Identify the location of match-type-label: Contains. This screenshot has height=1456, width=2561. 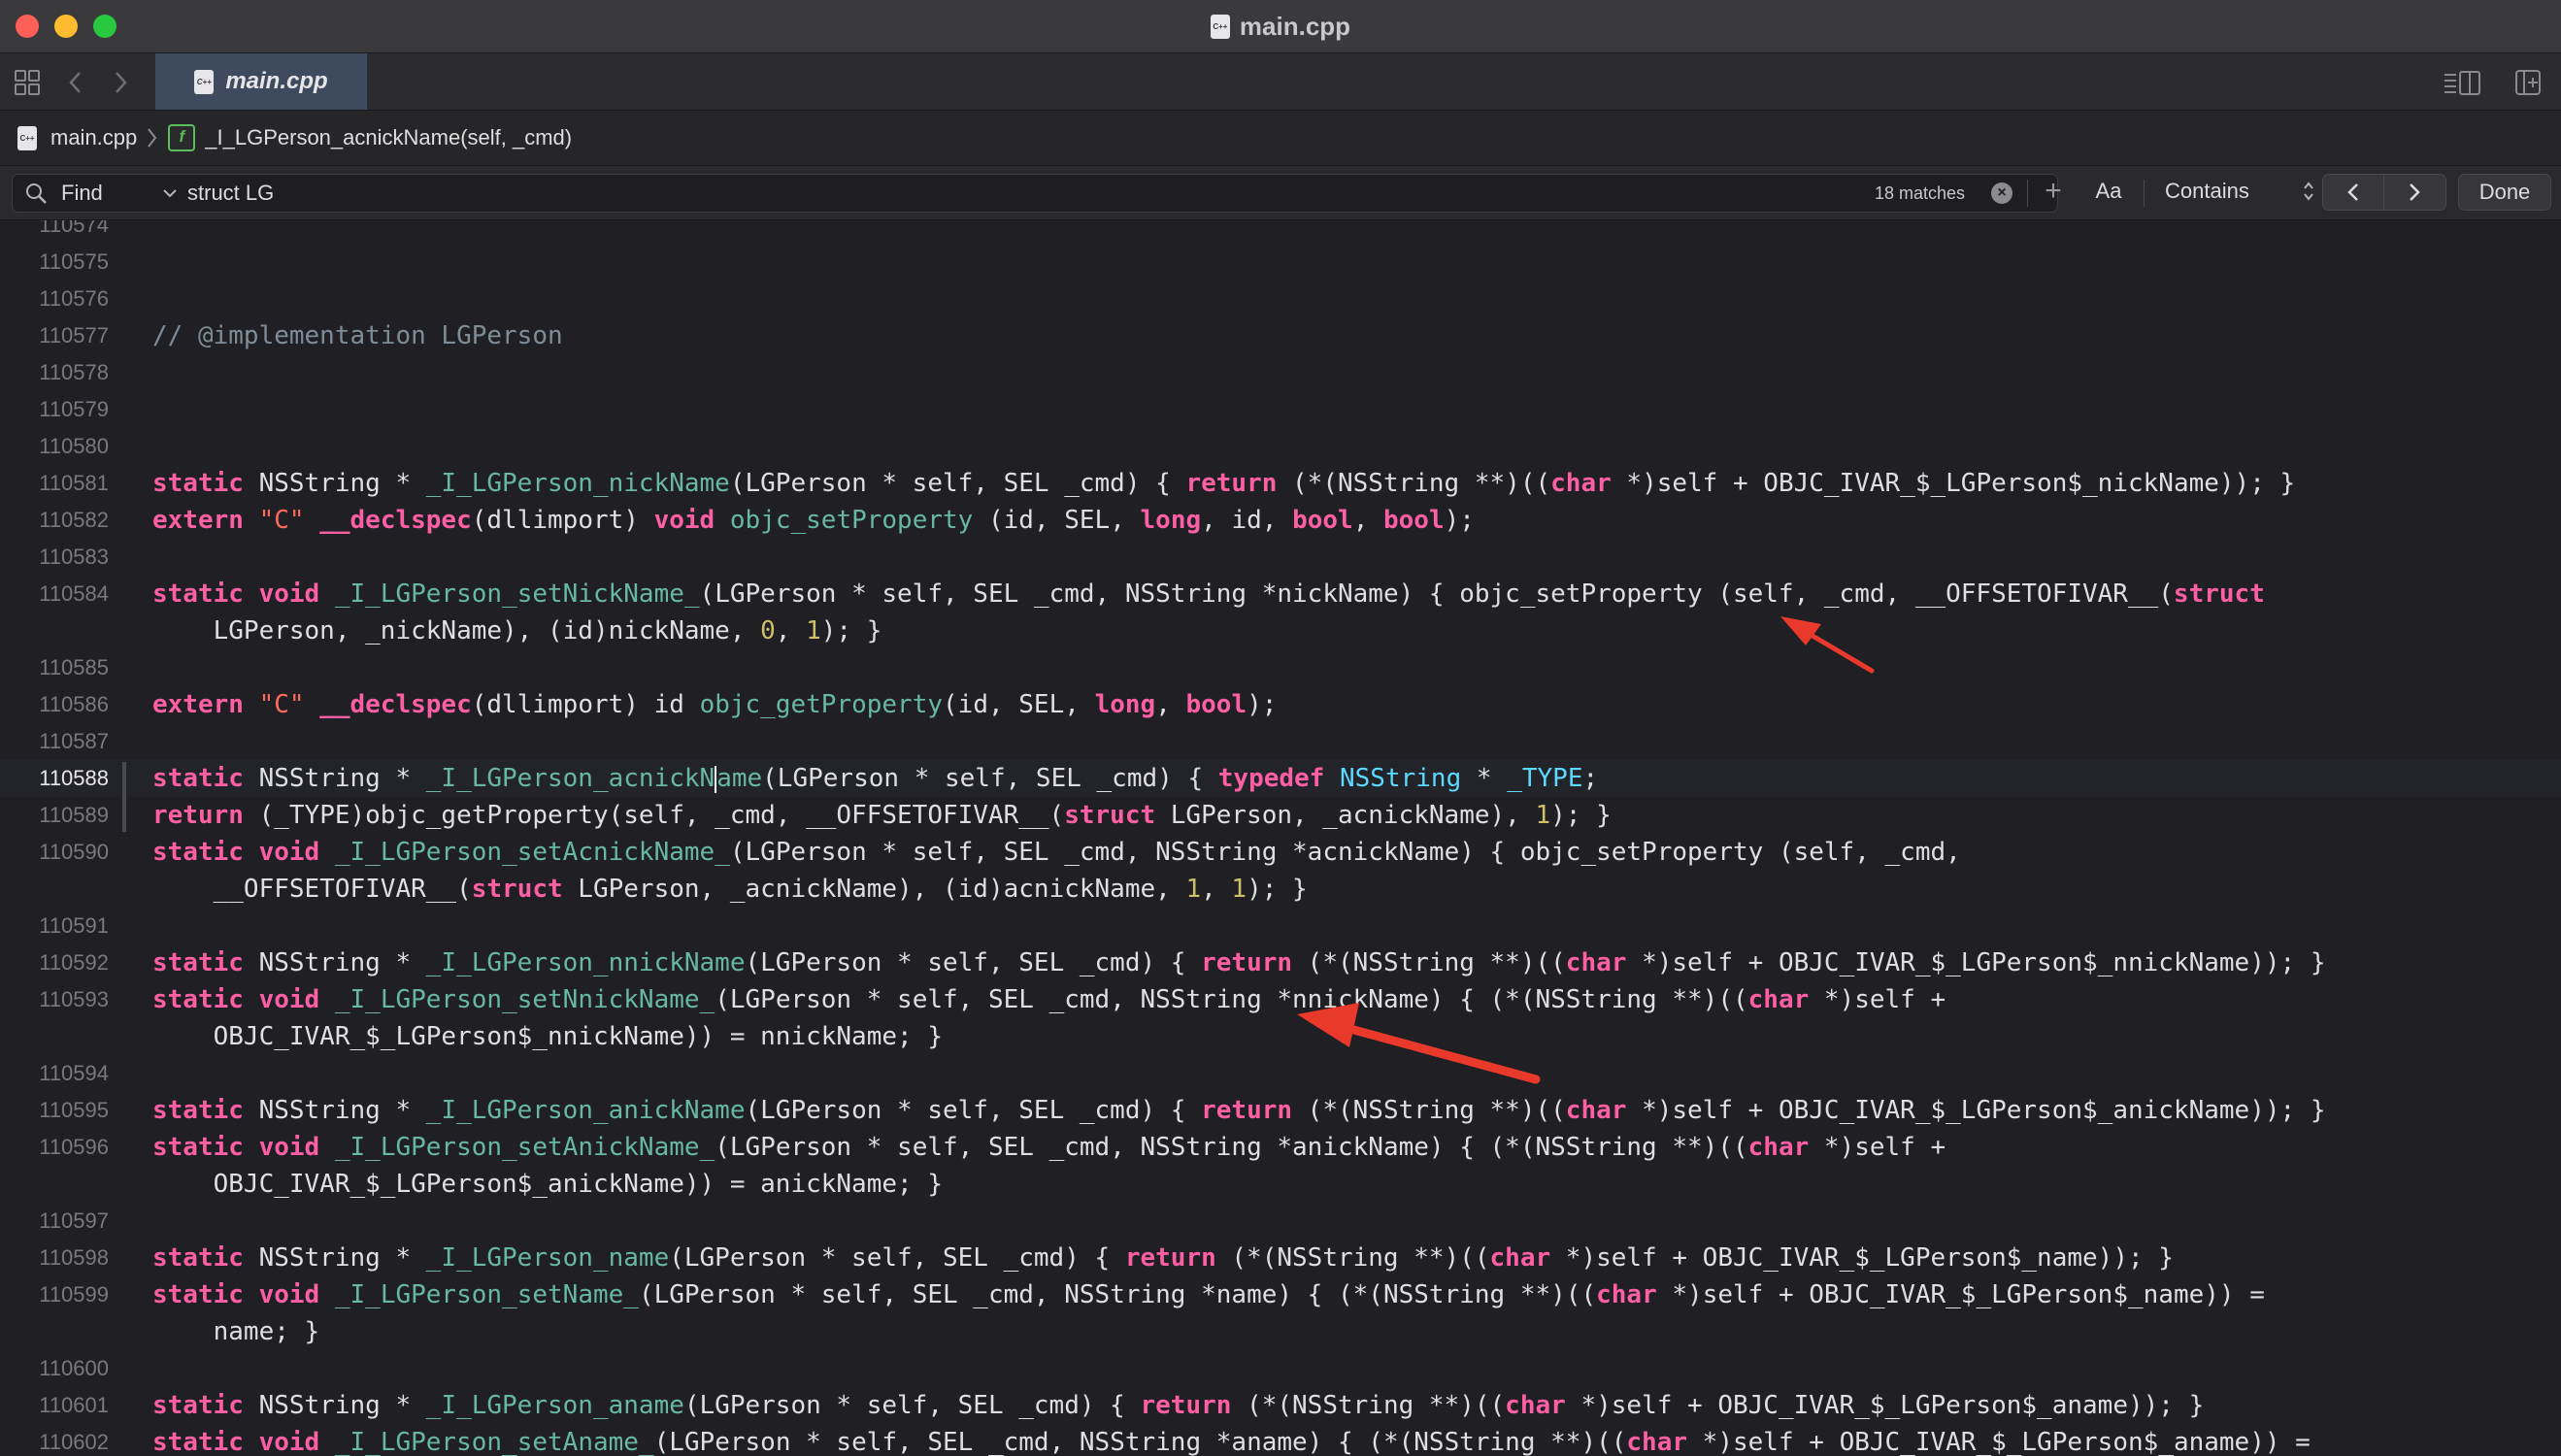
(2207, 191).